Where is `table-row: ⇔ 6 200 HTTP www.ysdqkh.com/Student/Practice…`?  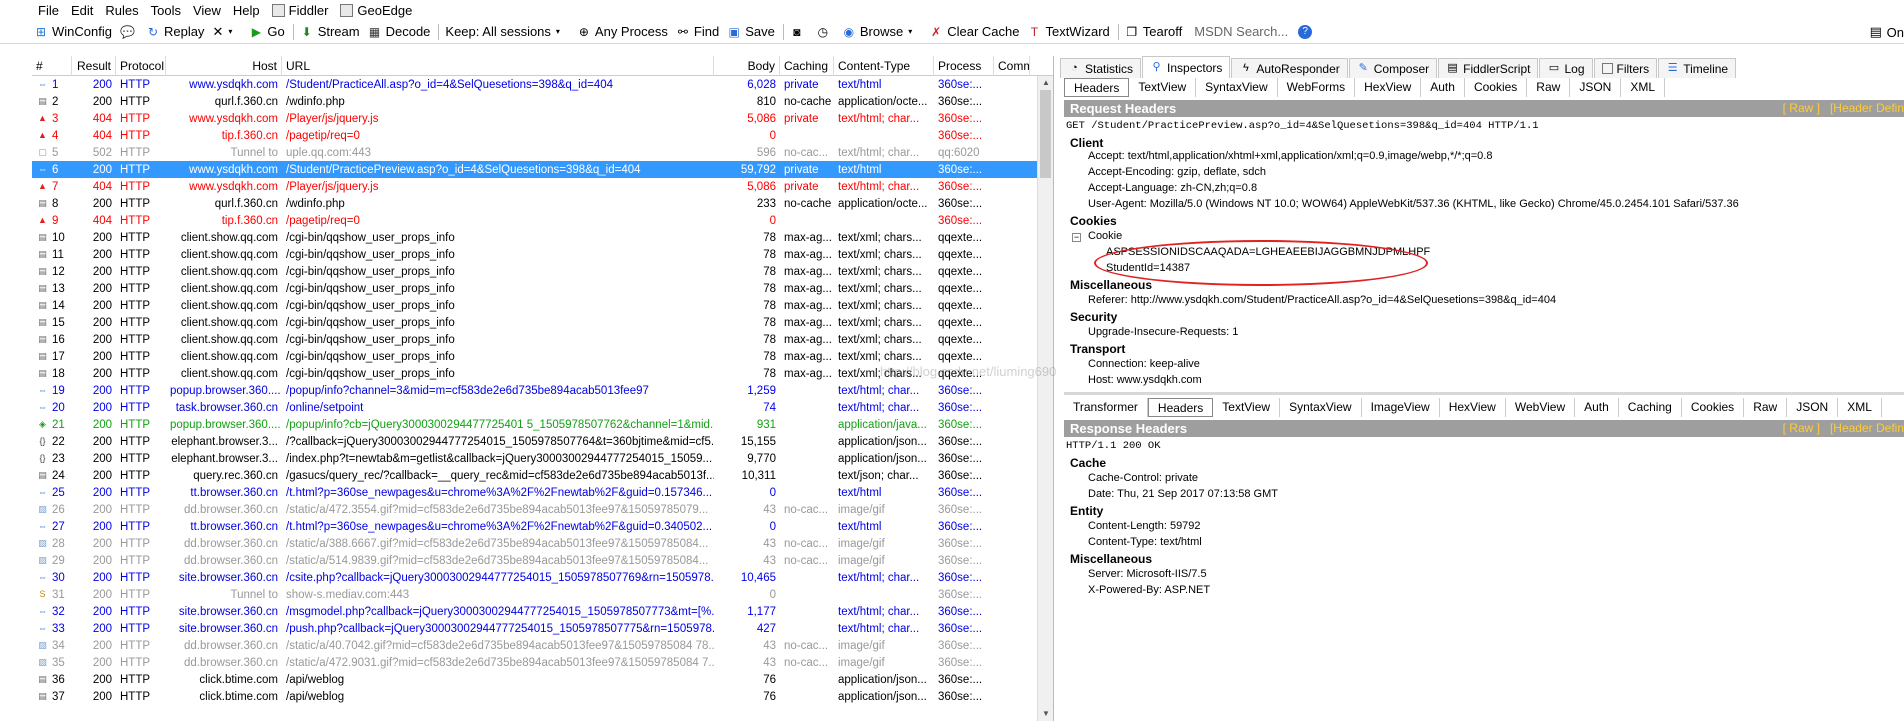
table-row: ⇔ 6 200 HTTP www.ysdqkh.com/Student/Practice… is located at coordinates (535, 169).